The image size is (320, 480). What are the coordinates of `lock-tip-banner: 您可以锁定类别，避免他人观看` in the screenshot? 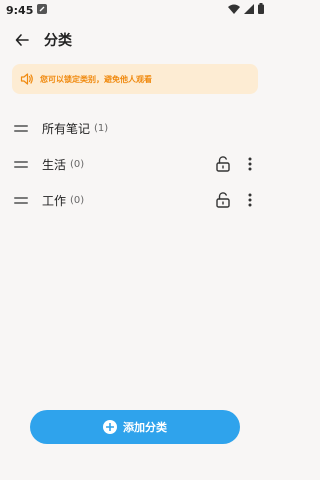 It's located at (135, 79).